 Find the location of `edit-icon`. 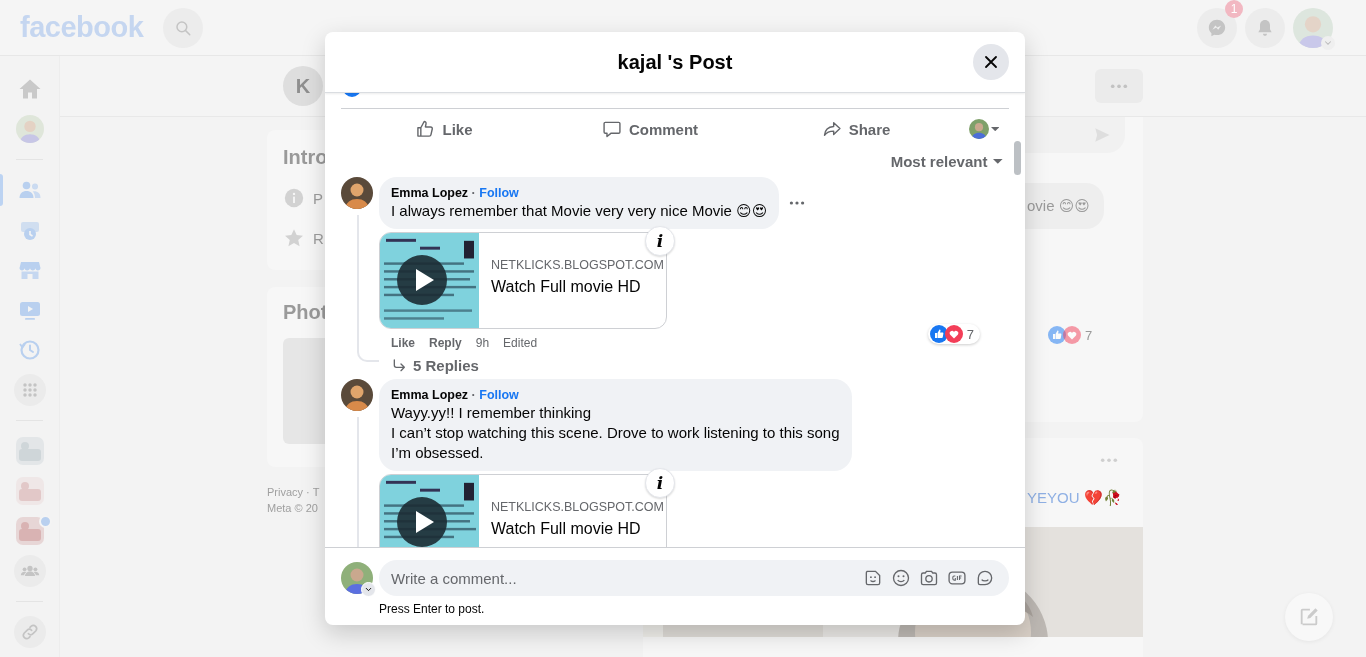

edit-icon is located at coordinates (1309, 617).